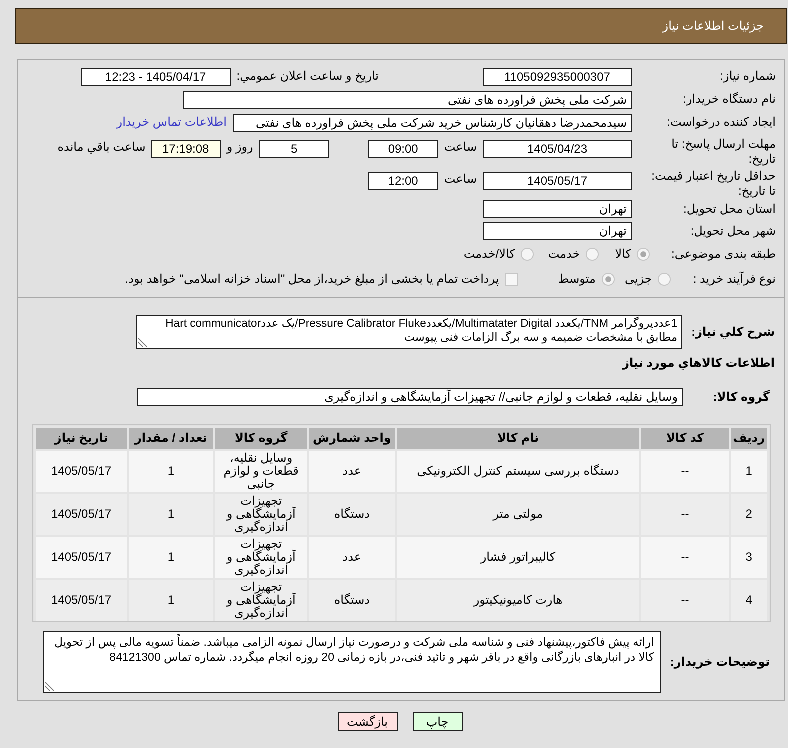 This screenshot has height=748, width=788. What do you see at coordinates (403, 149) in the screenshot?
I see `time-field: 09:00` at bounding box center [403, 149].